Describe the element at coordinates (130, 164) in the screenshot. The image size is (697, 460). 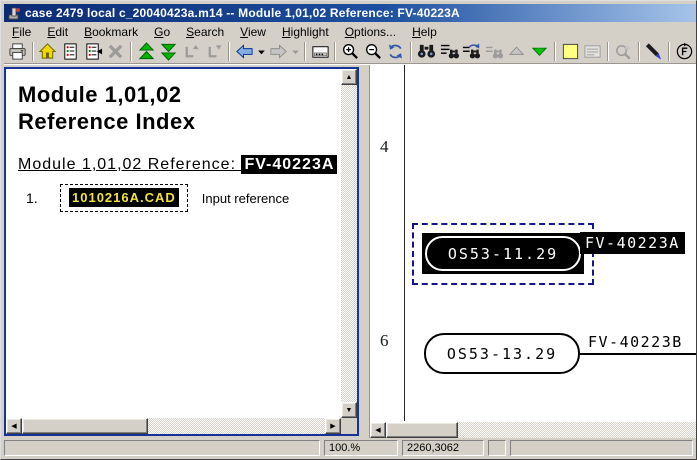
I see `module-reference-label: Module 1,01,02 Reference:` at that location.